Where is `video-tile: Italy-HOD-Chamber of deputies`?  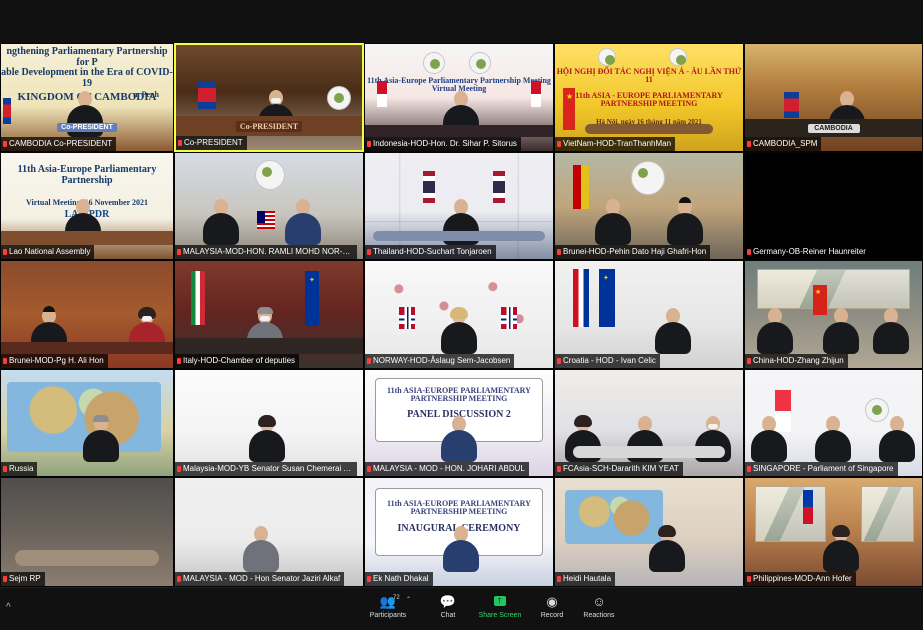
video-tile: Italy-HOD-Chamber of deputies is located at coordinates (269, 314).